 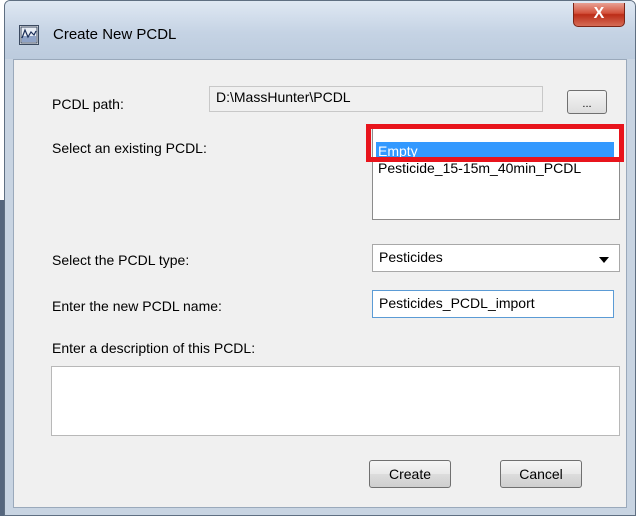 What do you see at coordinates (335, 401) in the screenshot?
I see `description-input` at bounding box center [335, 401].